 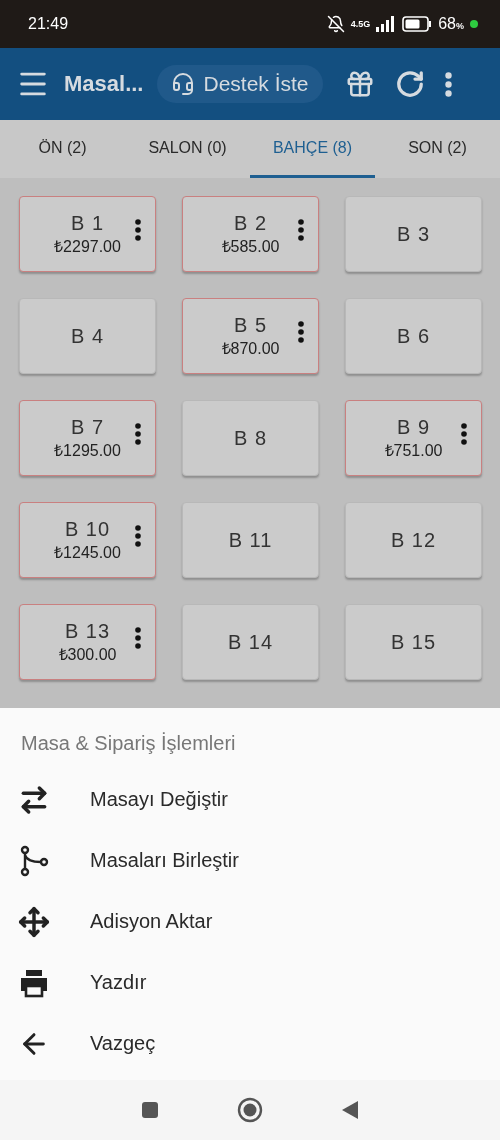 I want to click on table-name: B 2, so click(x=250, y=223).